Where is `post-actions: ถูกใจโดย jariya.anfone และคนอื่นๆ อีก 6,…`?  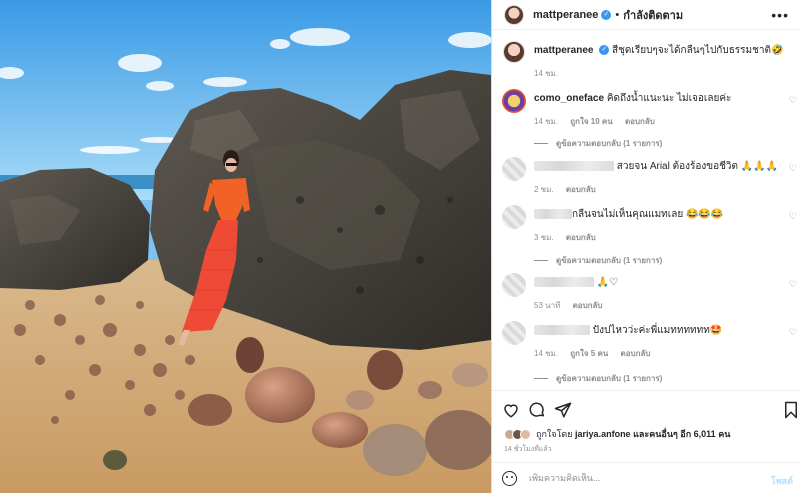 post-actions: ถูกใจโดย jariya.anfone และคนอื่นๆ อีก 6,… is located at coordinates (646, 425).